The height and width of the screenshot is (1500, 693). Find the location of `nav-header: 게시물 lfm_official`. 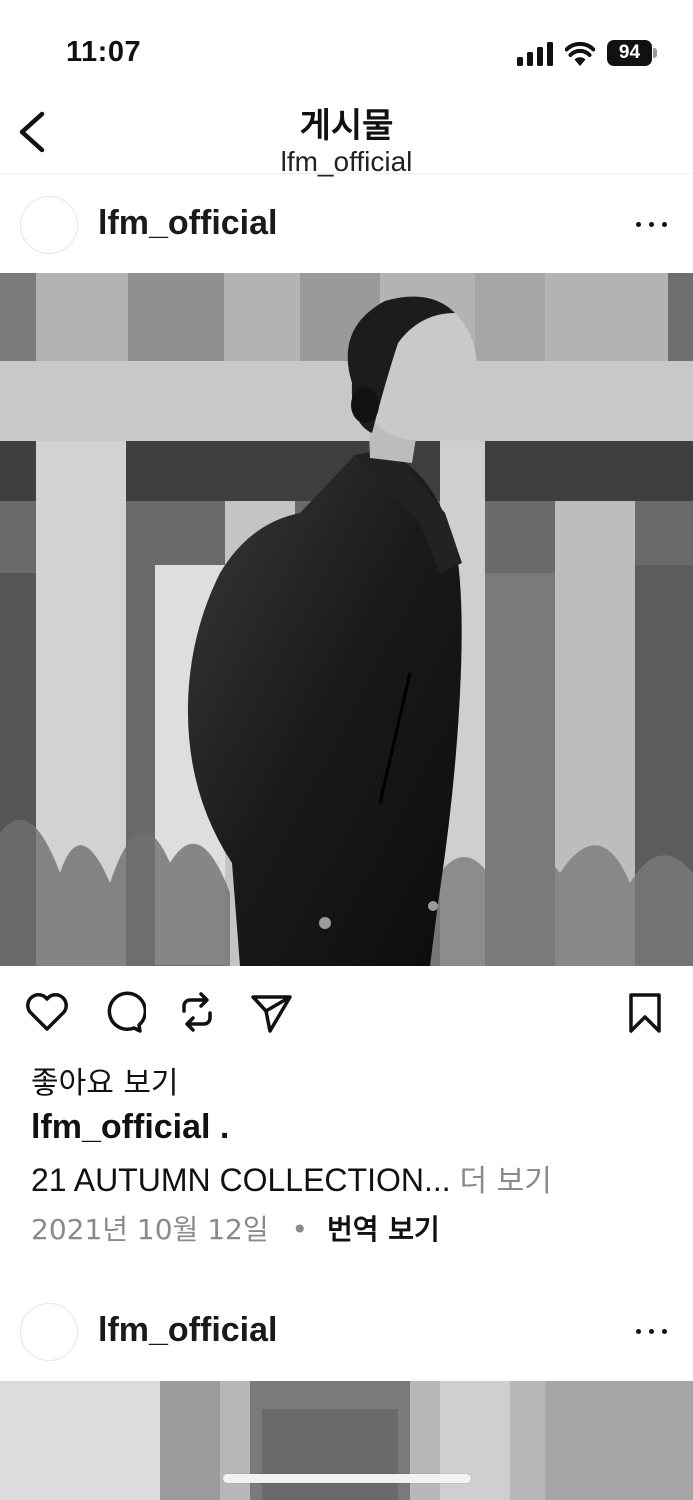

nav-header: 게시물 lfm_official is located at coordinates (346, 133).